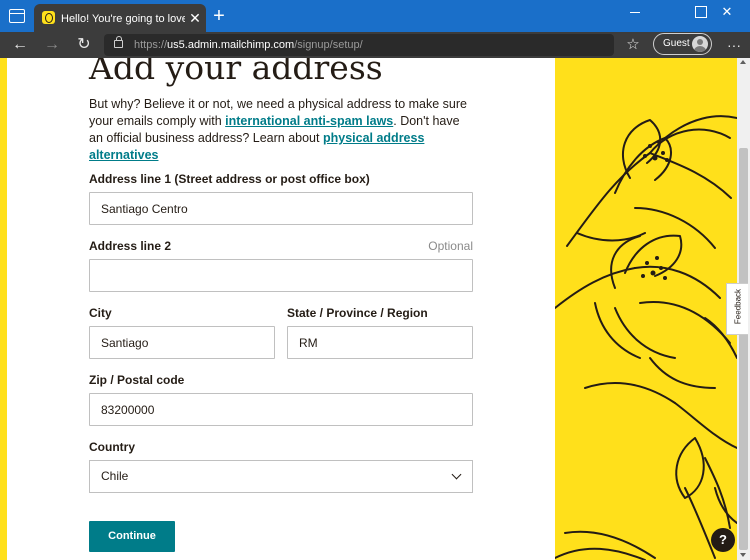  Describe the element at coordinates (130, 246) in the screenshot. I see `address-line-2-label: Address line 2` at that location.